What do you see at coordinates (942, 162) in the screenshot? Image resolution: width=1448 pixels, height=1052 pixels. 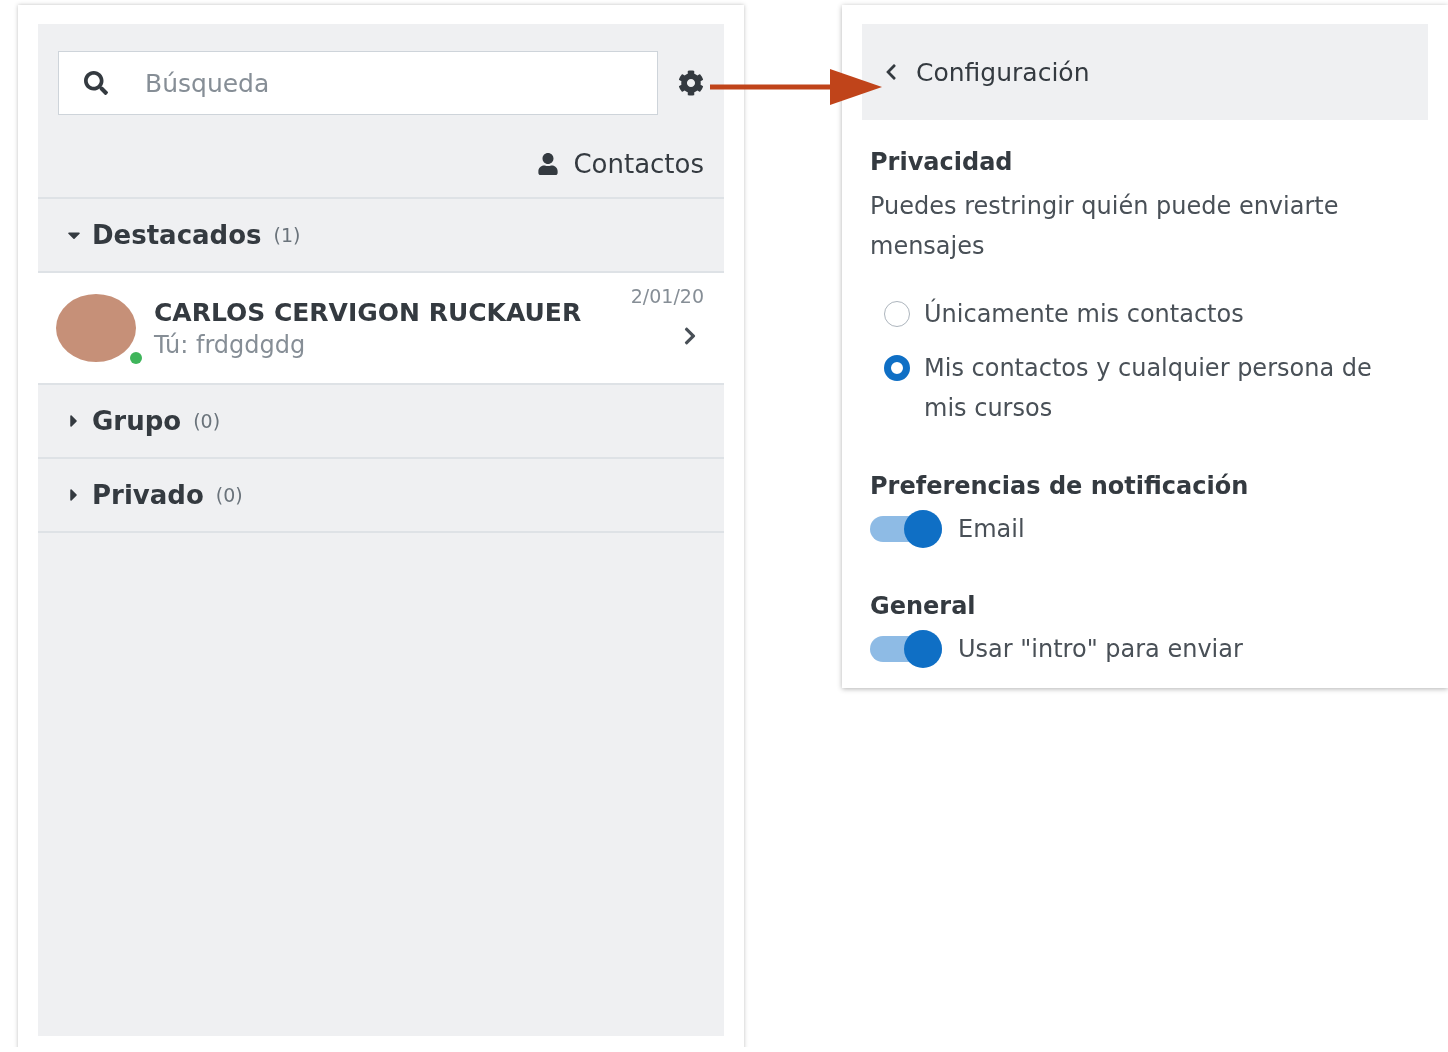 I see `section-heading: Privacidad` at bounding box center [942, 162].